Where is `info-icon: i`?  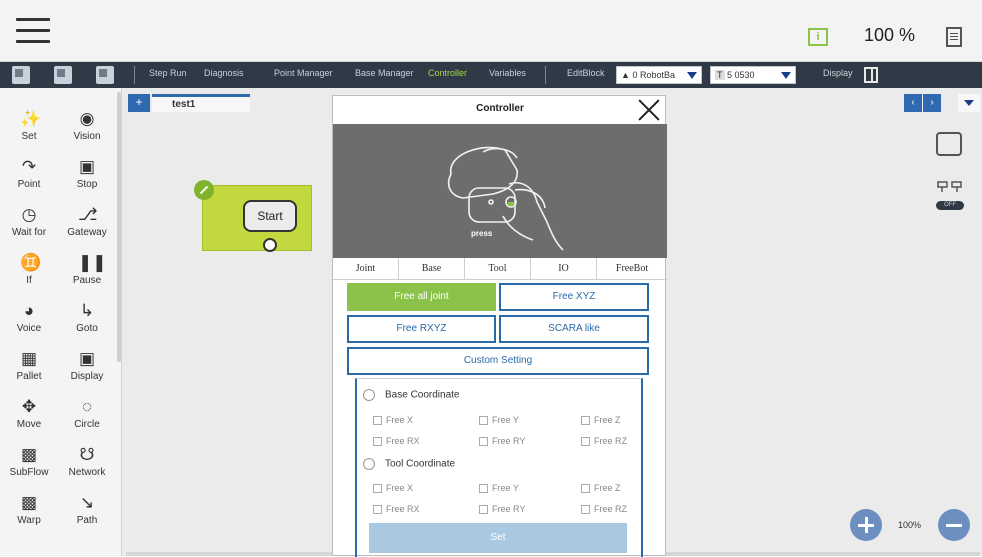
info-icon: i is located at coordinates (818, 37).